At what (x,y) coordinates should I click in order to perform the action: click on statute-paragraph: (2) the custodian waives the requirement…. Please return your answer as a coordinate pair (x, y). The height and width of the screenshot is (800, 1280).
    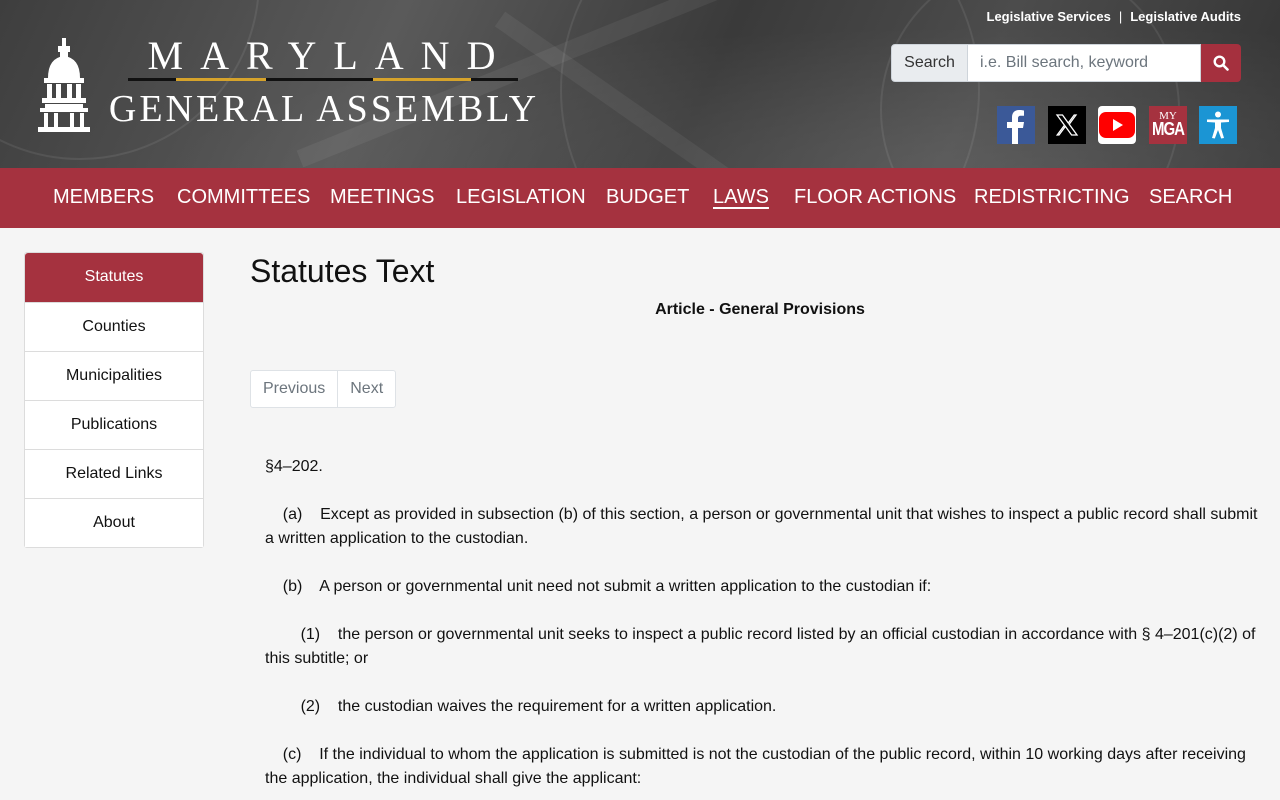
    Looking at the image, I should click on (521, 706).